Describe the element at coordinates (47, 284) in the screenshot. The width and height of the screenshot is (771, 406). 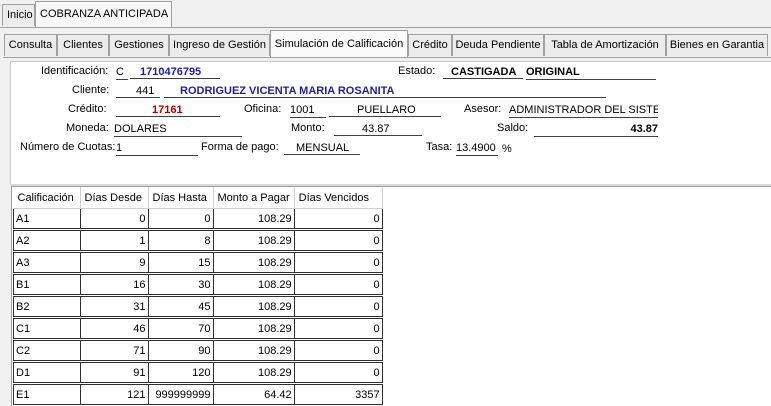
I see `cell-calificacion: B1` at that location.